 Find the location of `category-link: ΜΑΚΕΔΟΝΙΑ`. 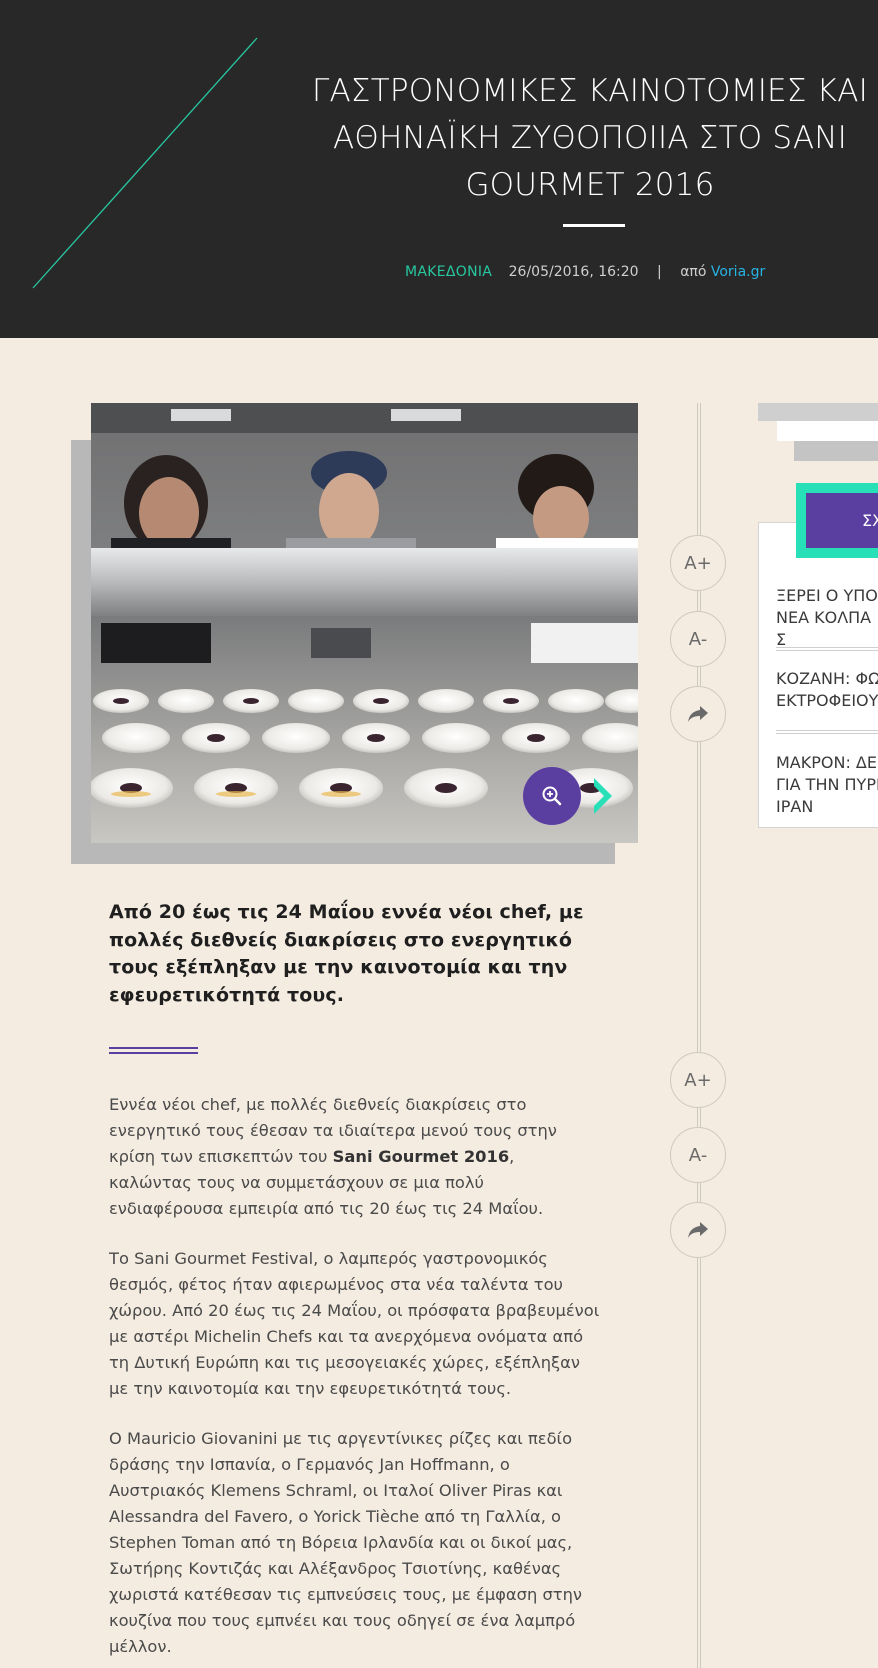

category-link: ΜΑΚΕΔΟΝΙΑ is located at coordinates (448, 272).